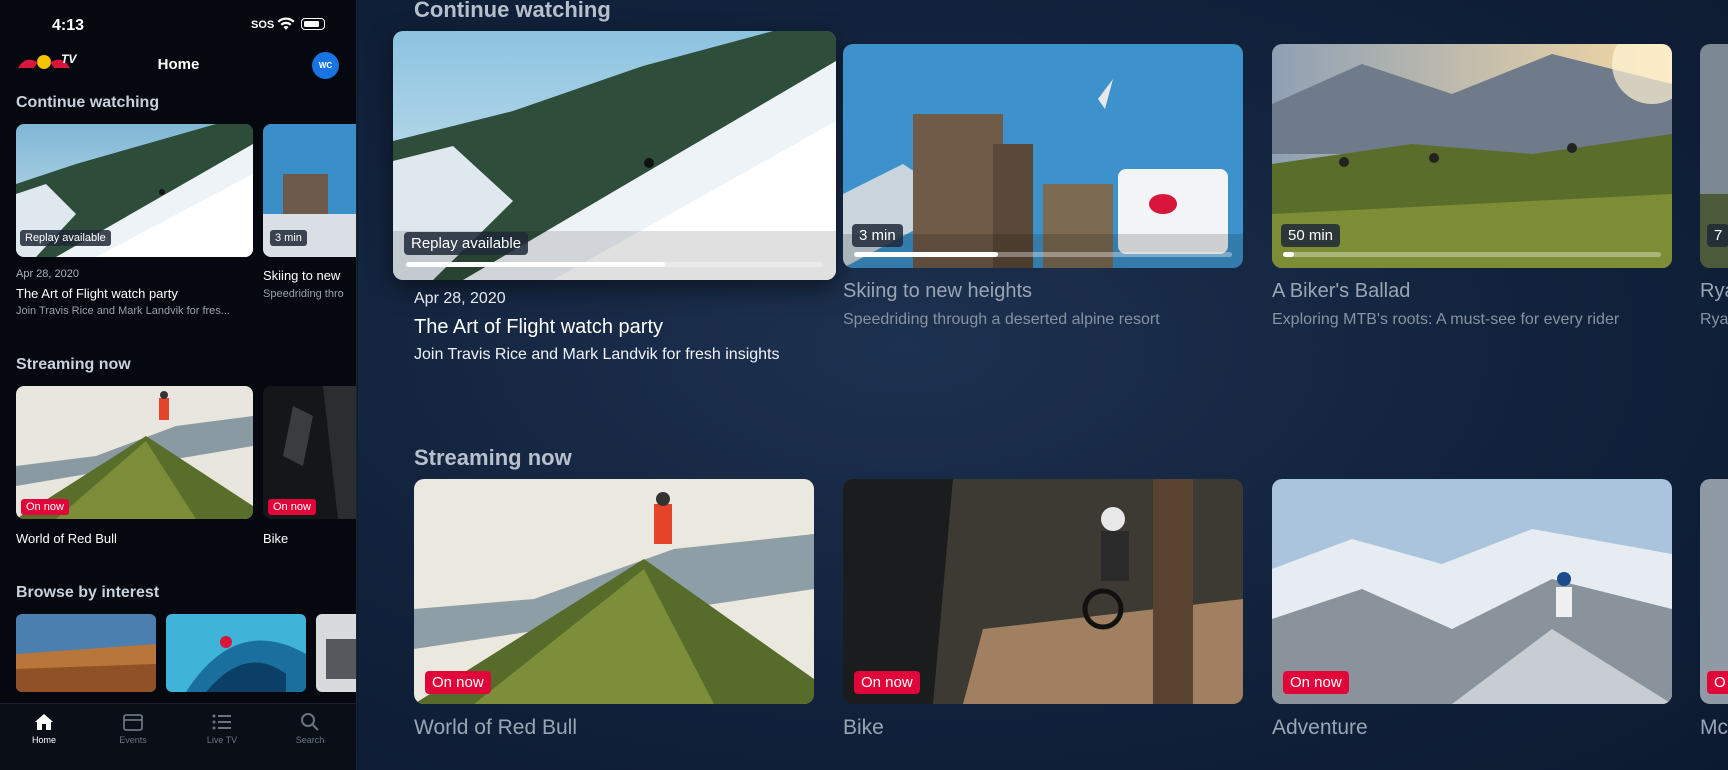 The image size is (1728, 770). I want to click on streaming-card-world-of-red-bull: On now, so click(134, 452).